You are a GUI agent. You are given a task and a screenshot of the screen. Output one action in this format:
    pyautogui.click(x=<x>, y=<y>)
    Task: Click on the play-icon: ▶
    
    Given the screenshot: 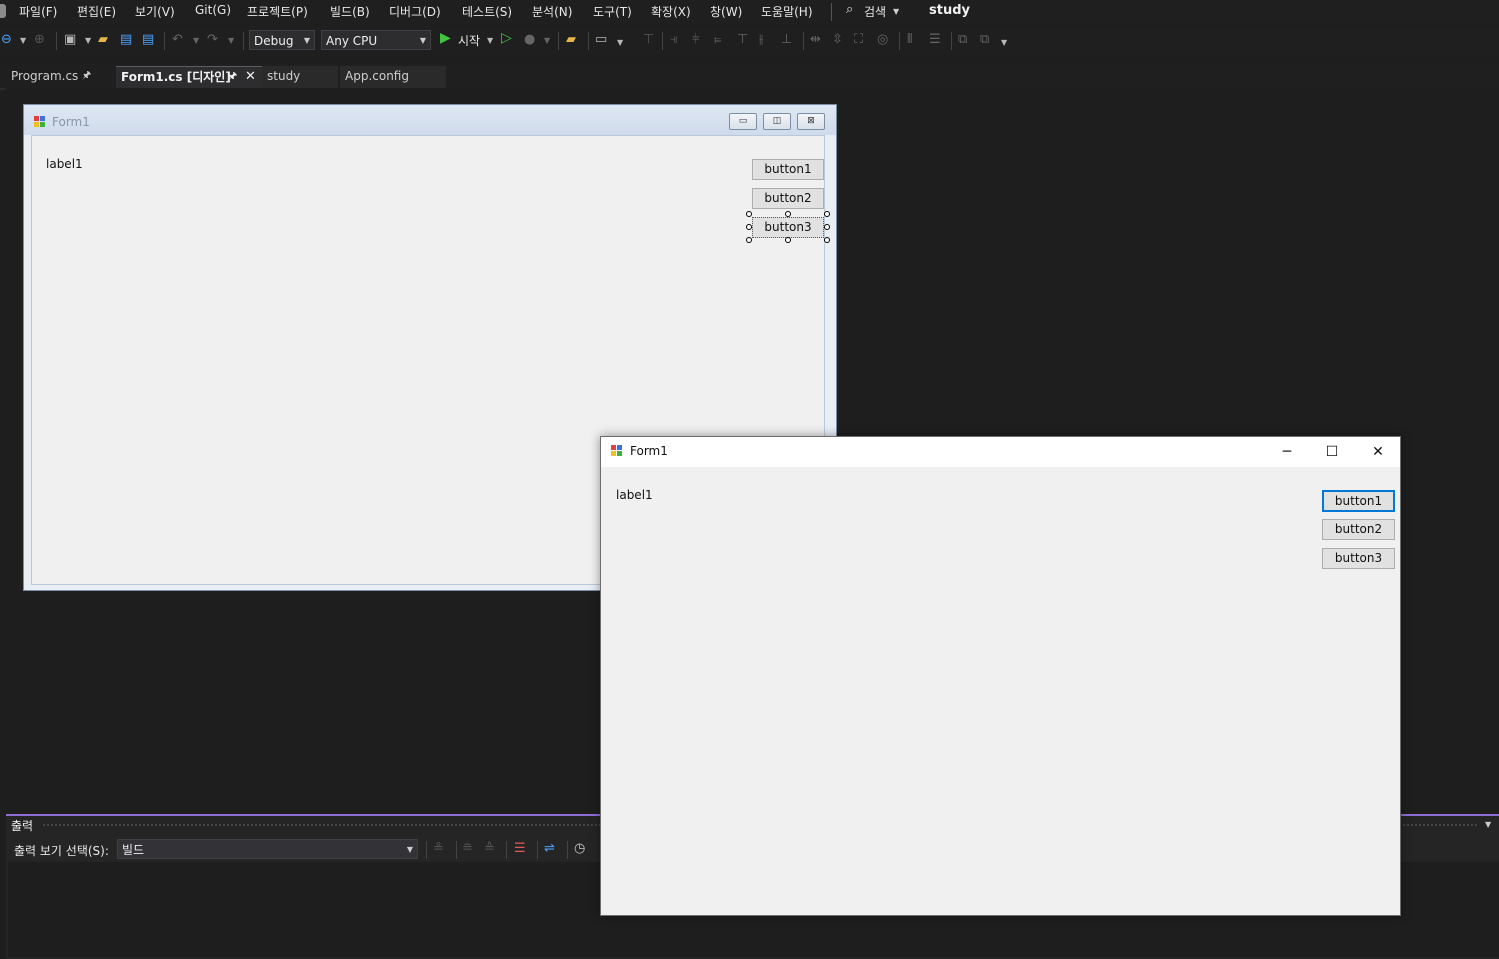 What is the action you would take?
    pyautogui.click(x=445, y=38)
    